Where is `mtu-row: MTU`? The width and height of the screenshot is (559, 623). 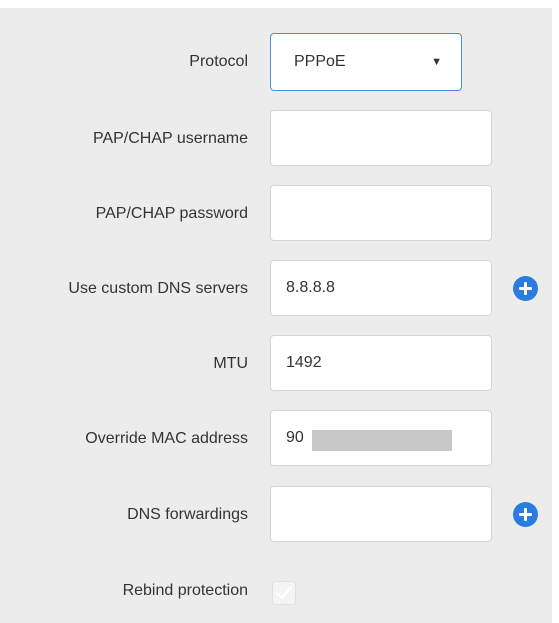 mtu-row: MTU is located at coordinates (276, 364).